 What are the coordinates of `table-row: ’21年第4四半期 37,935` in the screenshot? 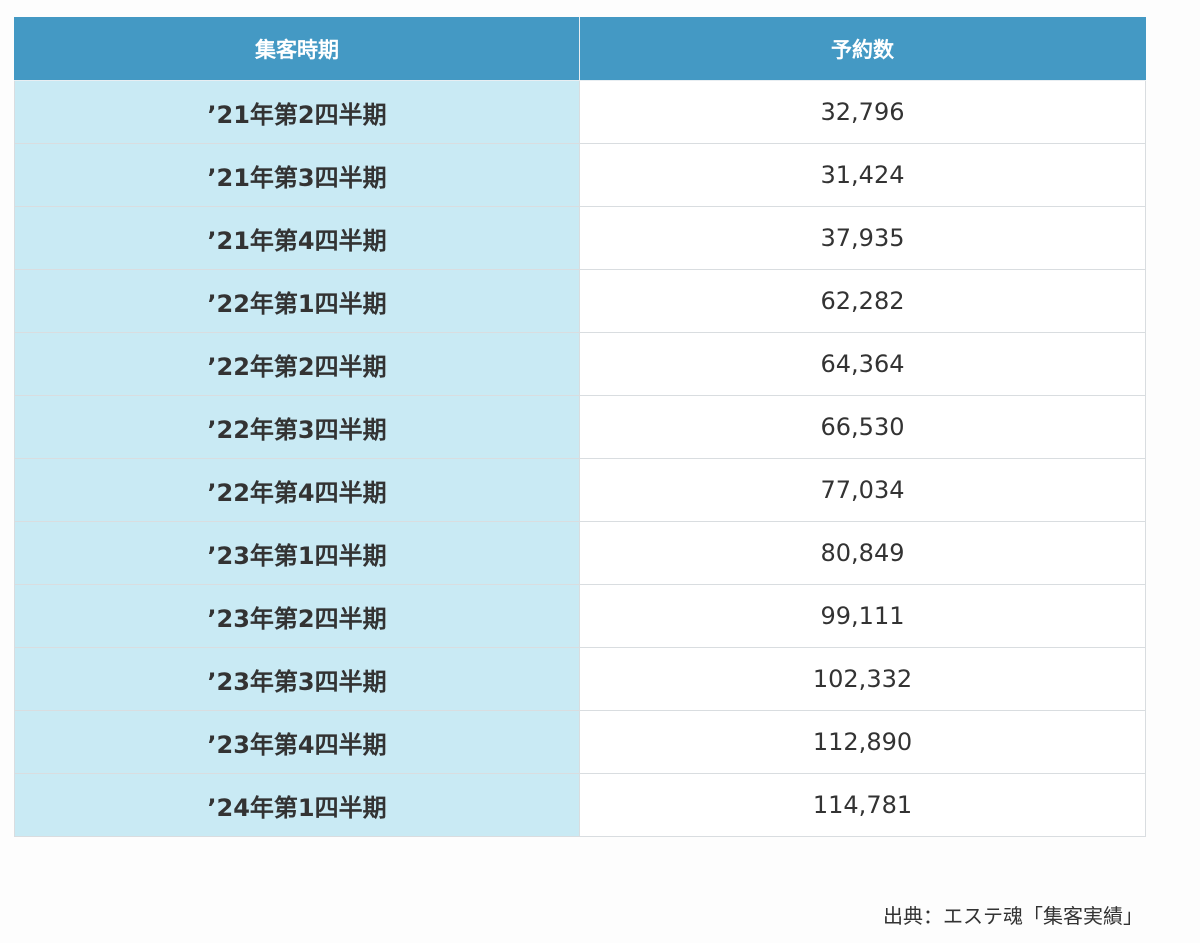 It's located at (580, 238).